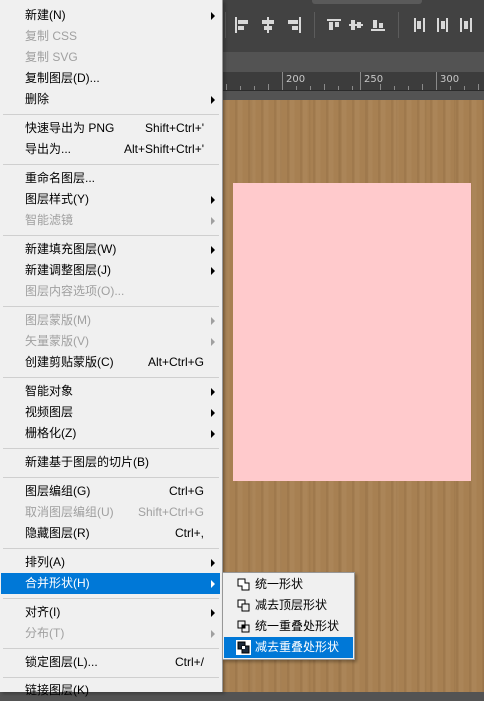 Image resolution: width=484 pixels, height=701 pixels. What do you see at coordinates (353, 62) in the screenshot?
I see `document-tab-bar` at bounding box center [353, 62].